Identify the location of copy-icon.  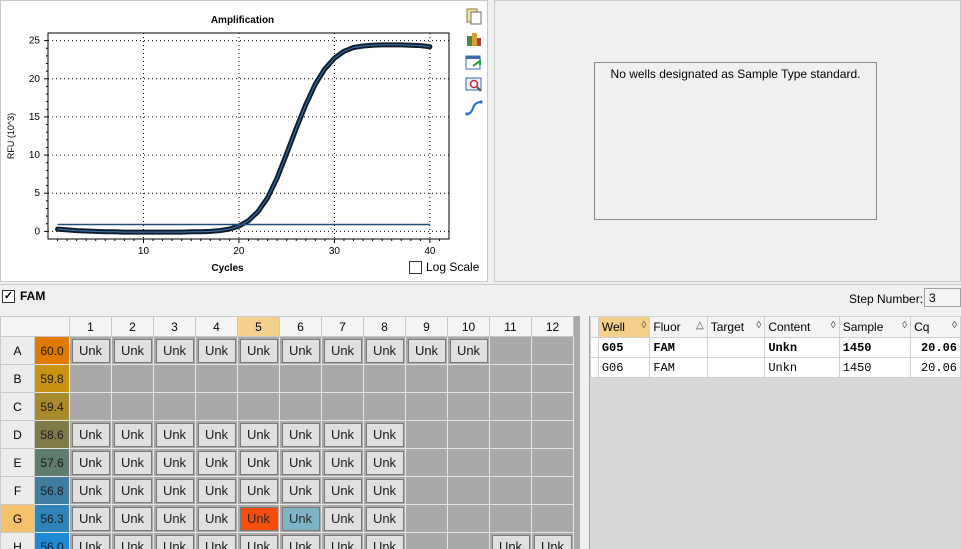
(474, 16).